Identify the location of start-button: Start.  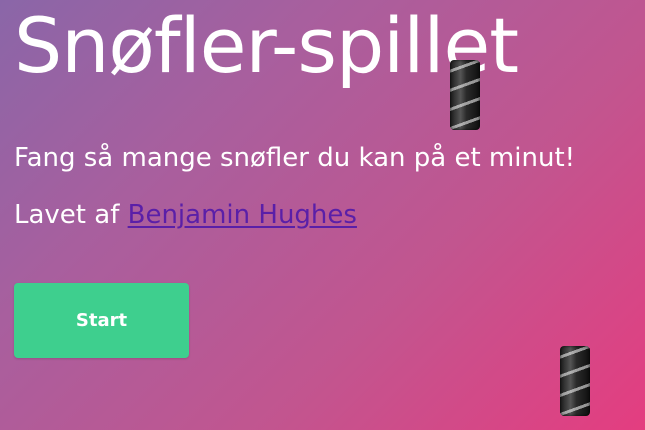
(101, 320).